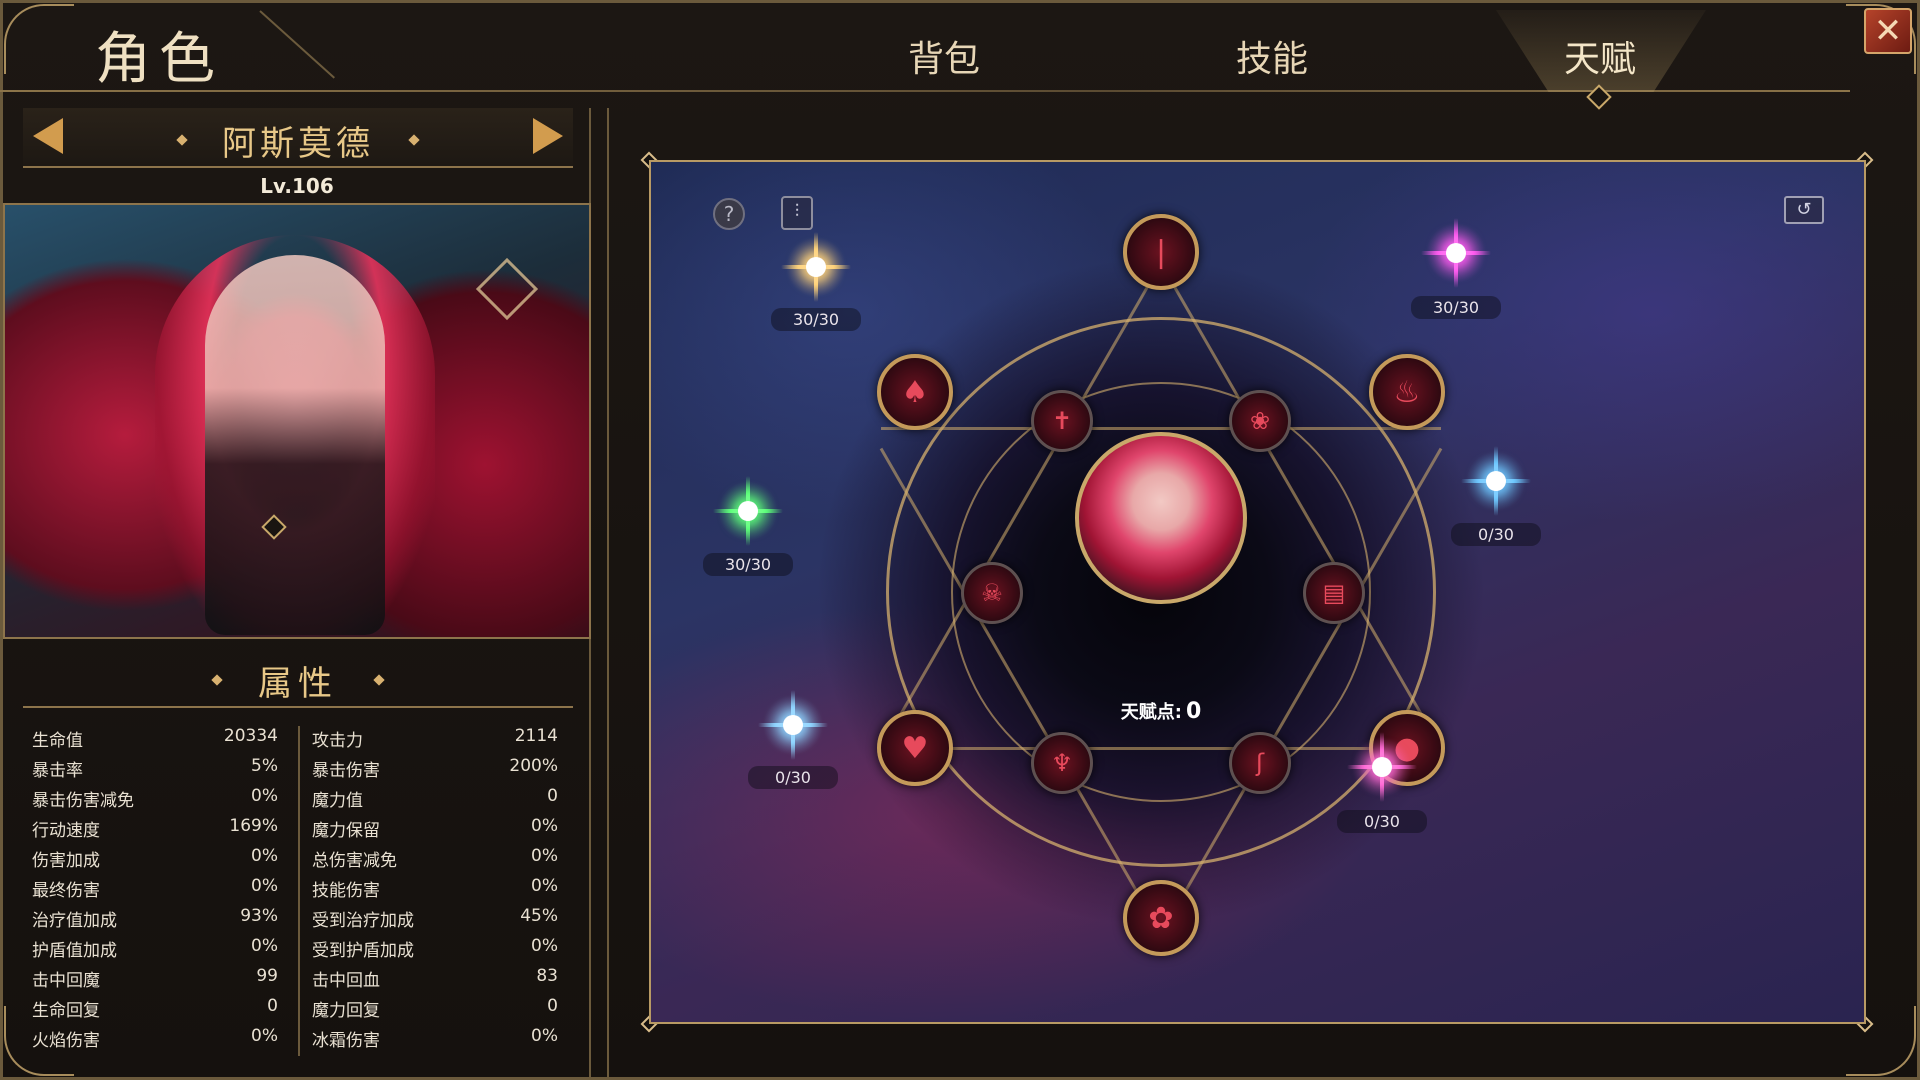 The height and width of the screenshot is (1080, 1920). What do you see at coordinates (57, 771) in the screenshot?
I see `attribute-label: 暴击率` at bounding box center [57, 771].